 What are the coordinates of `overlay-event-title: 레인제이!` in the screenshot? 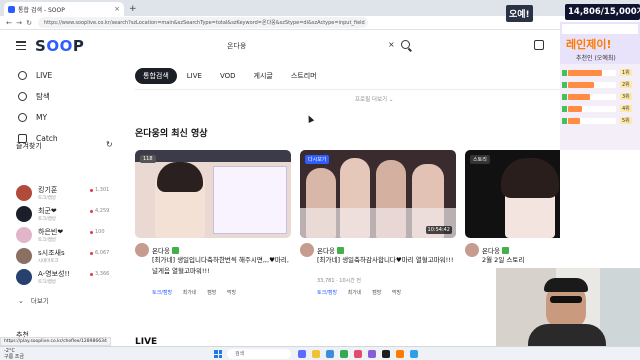 It's located at (589, 44).